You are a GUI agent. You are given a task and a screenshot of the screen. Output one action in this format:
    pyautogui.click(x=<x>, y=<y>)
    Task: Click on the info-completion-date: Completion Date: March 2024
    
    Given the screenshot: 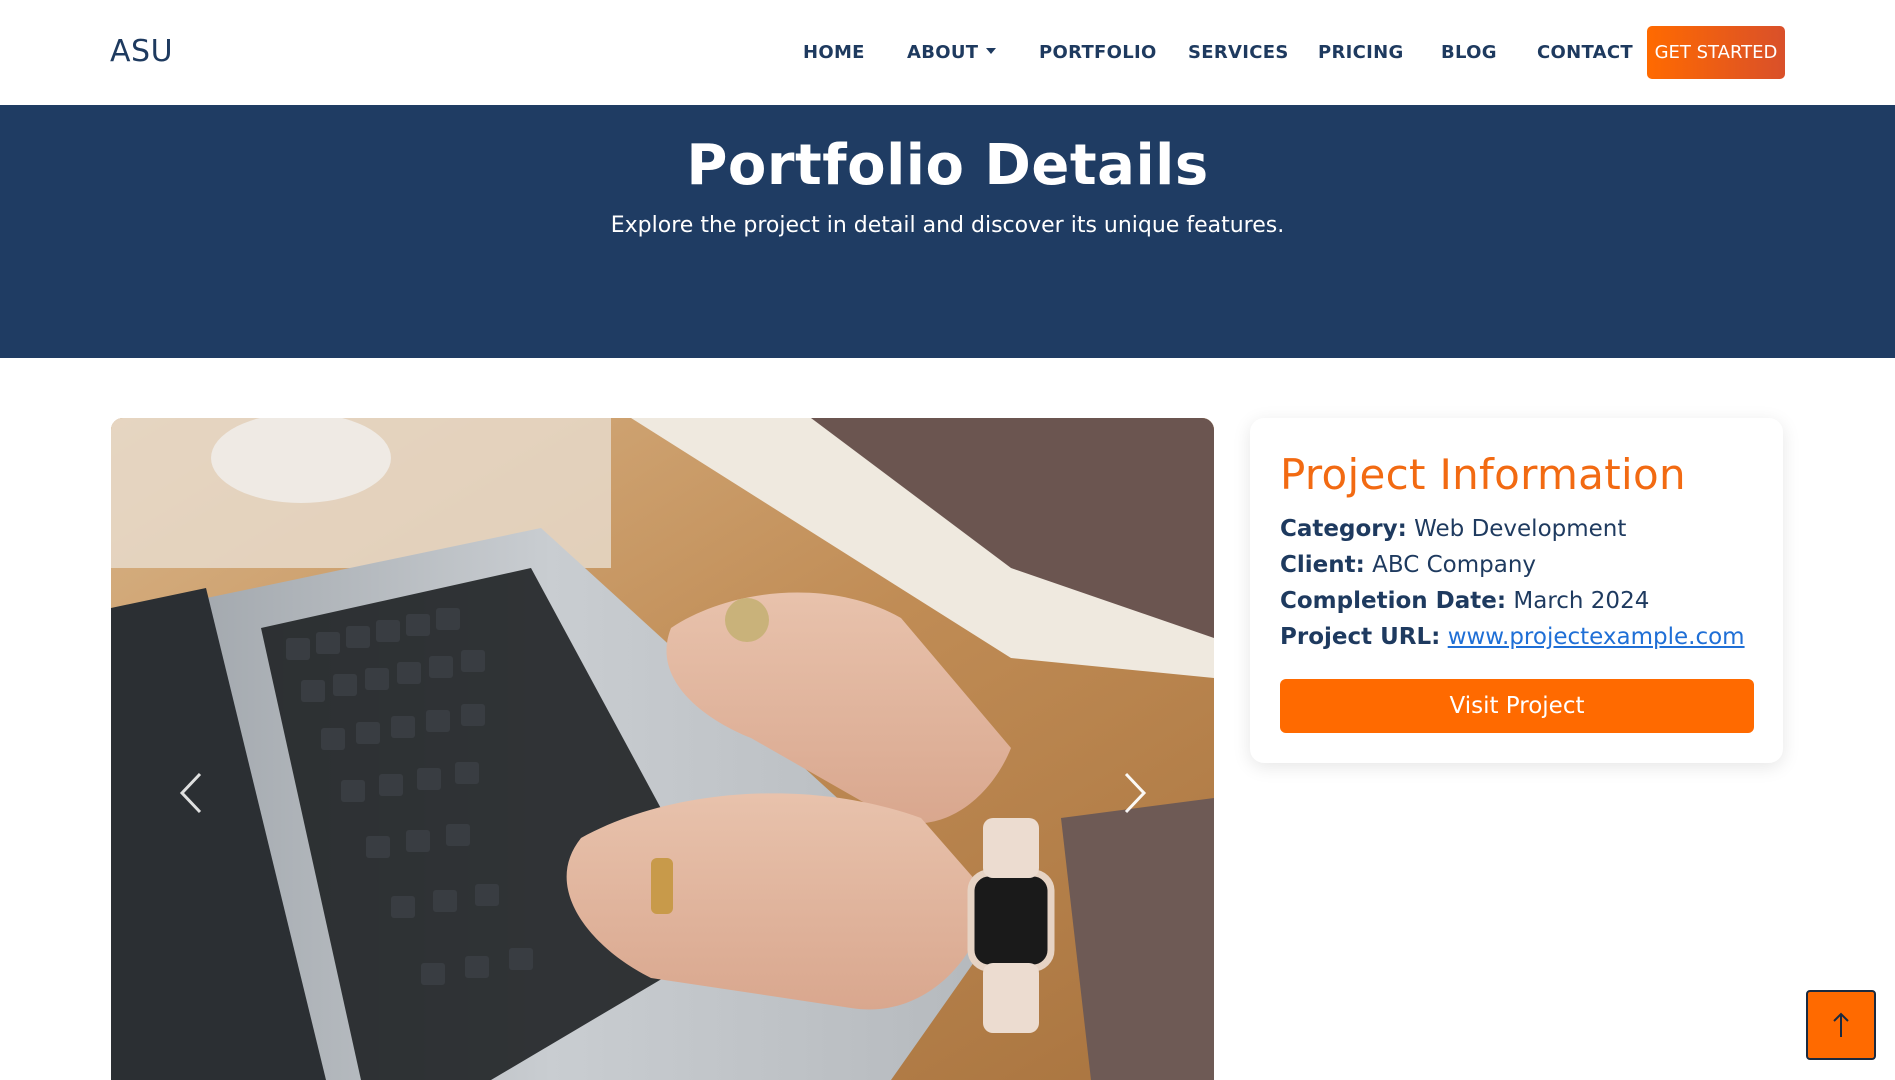 What is the action you would take?
    pyautogui.click(x=1464, y=601)
    